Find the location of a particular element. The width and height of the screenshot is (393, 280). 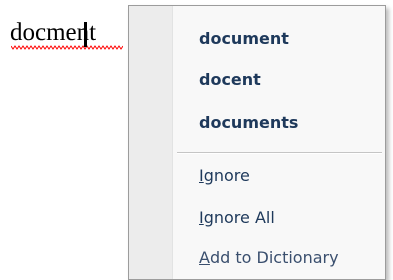

suggestion-label: docent is located at coordinates (230, 79).